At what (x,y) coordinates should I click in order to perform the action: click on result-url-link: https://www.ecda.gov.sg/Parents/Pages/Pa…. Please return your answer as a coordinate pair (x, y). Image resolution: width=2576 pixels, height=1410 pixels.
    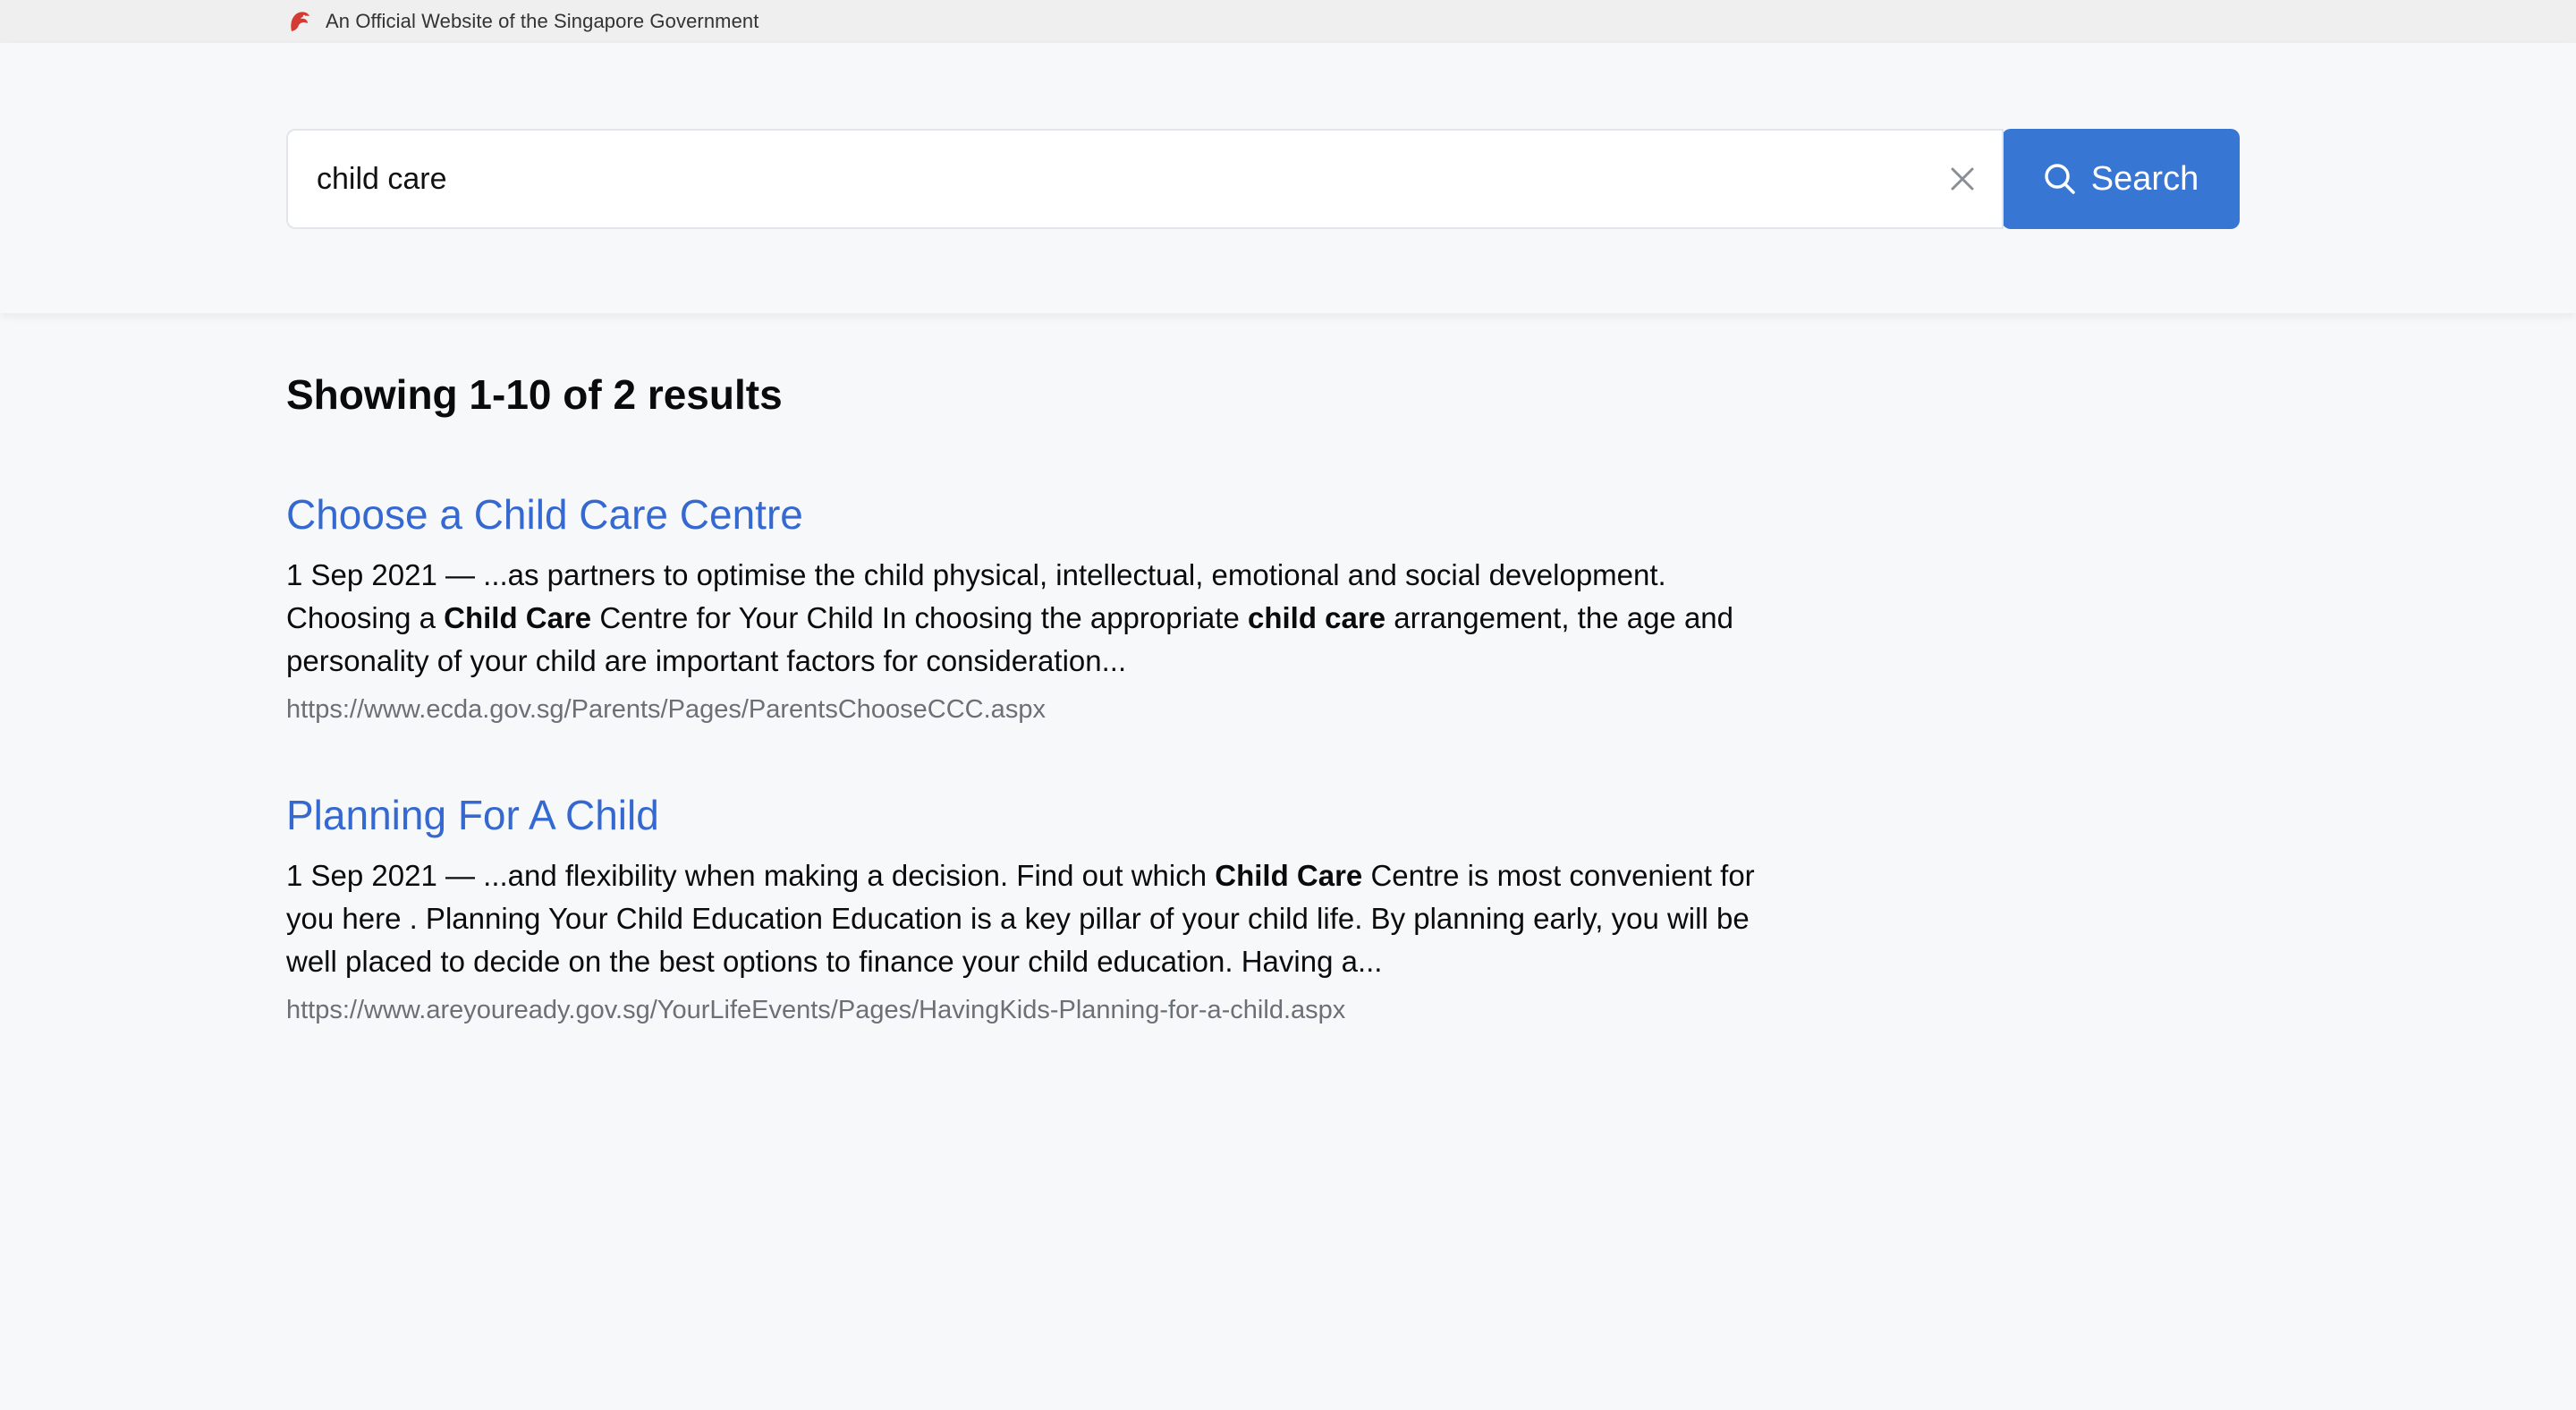
    Looking at the image, I should click on (1037, 710).